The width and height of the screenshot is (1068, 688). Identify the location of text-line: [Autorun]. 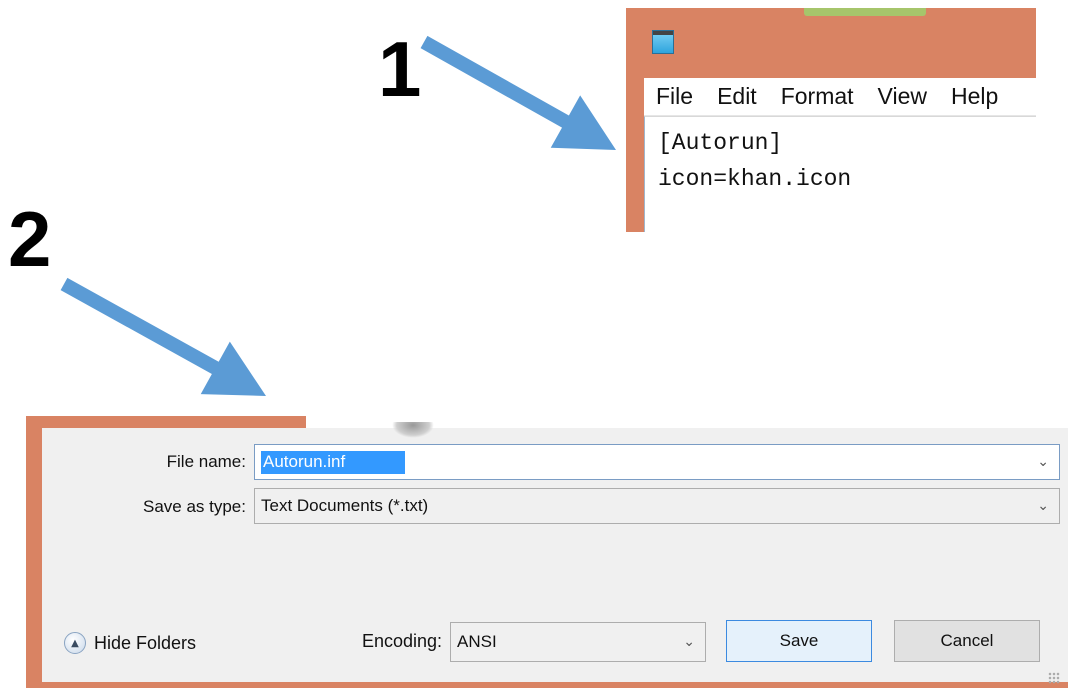
(720, 143).